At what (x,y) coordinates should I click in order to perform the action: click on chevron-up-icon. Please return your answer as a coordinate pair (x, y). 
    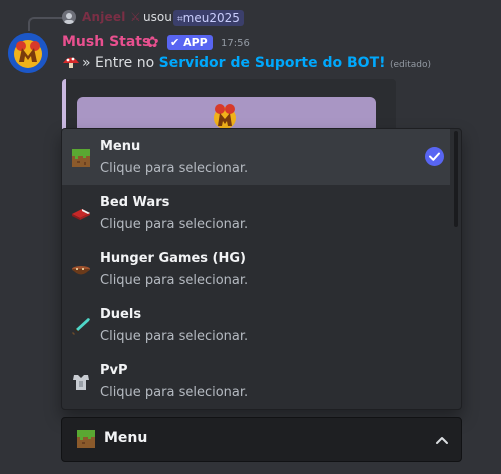
    Looking at the image, I should click on (442, 439).